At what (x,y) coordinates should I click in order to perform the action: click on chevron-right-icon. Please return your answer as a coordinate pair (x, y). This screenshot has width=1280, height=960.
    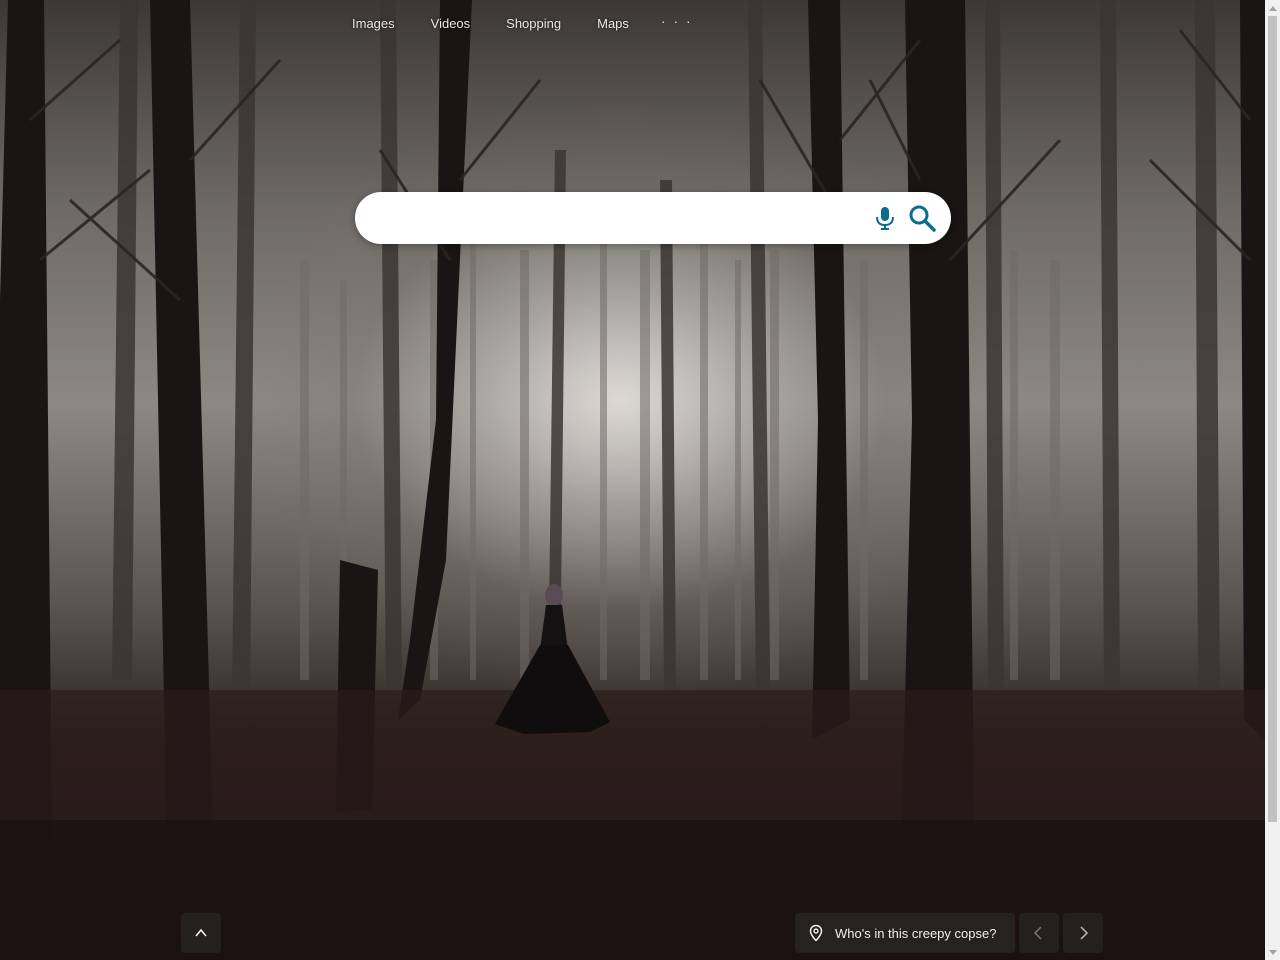
    Looking at the image, I should click on (1084, 933).